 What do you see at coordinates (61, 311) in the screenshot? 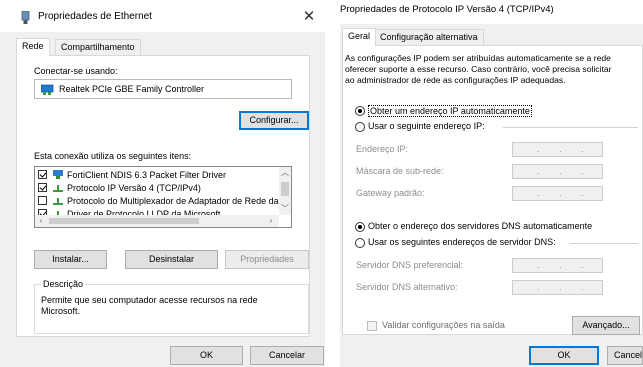
I see `description-text: Microsoft.` at bounding box center [61, 311].